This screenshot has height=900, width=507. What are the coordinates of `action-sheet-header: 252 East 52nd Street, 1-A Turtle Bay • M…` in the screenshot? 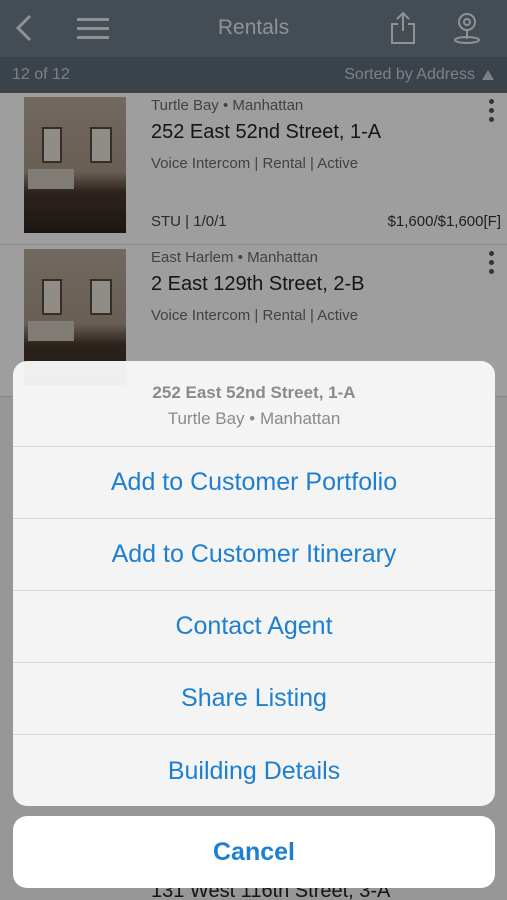 It's located at (254, 404).